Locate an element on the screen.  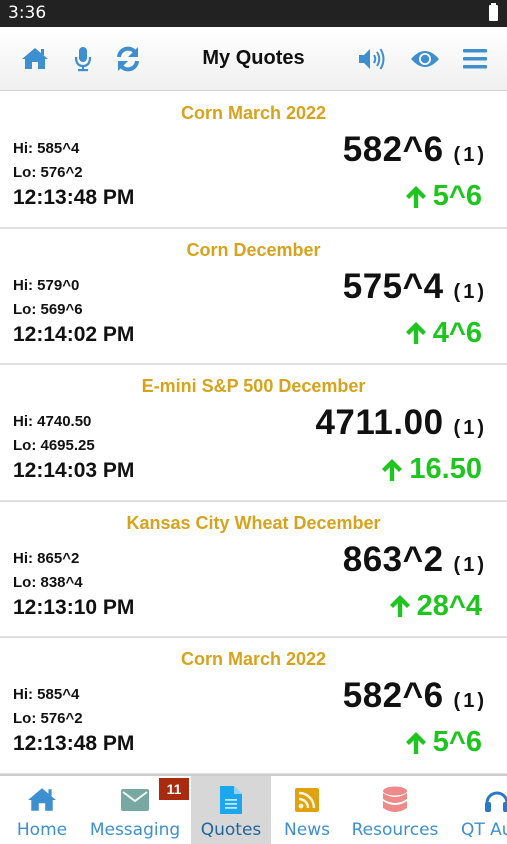
status-time: 3:36 is located at coordinates (27, 13).